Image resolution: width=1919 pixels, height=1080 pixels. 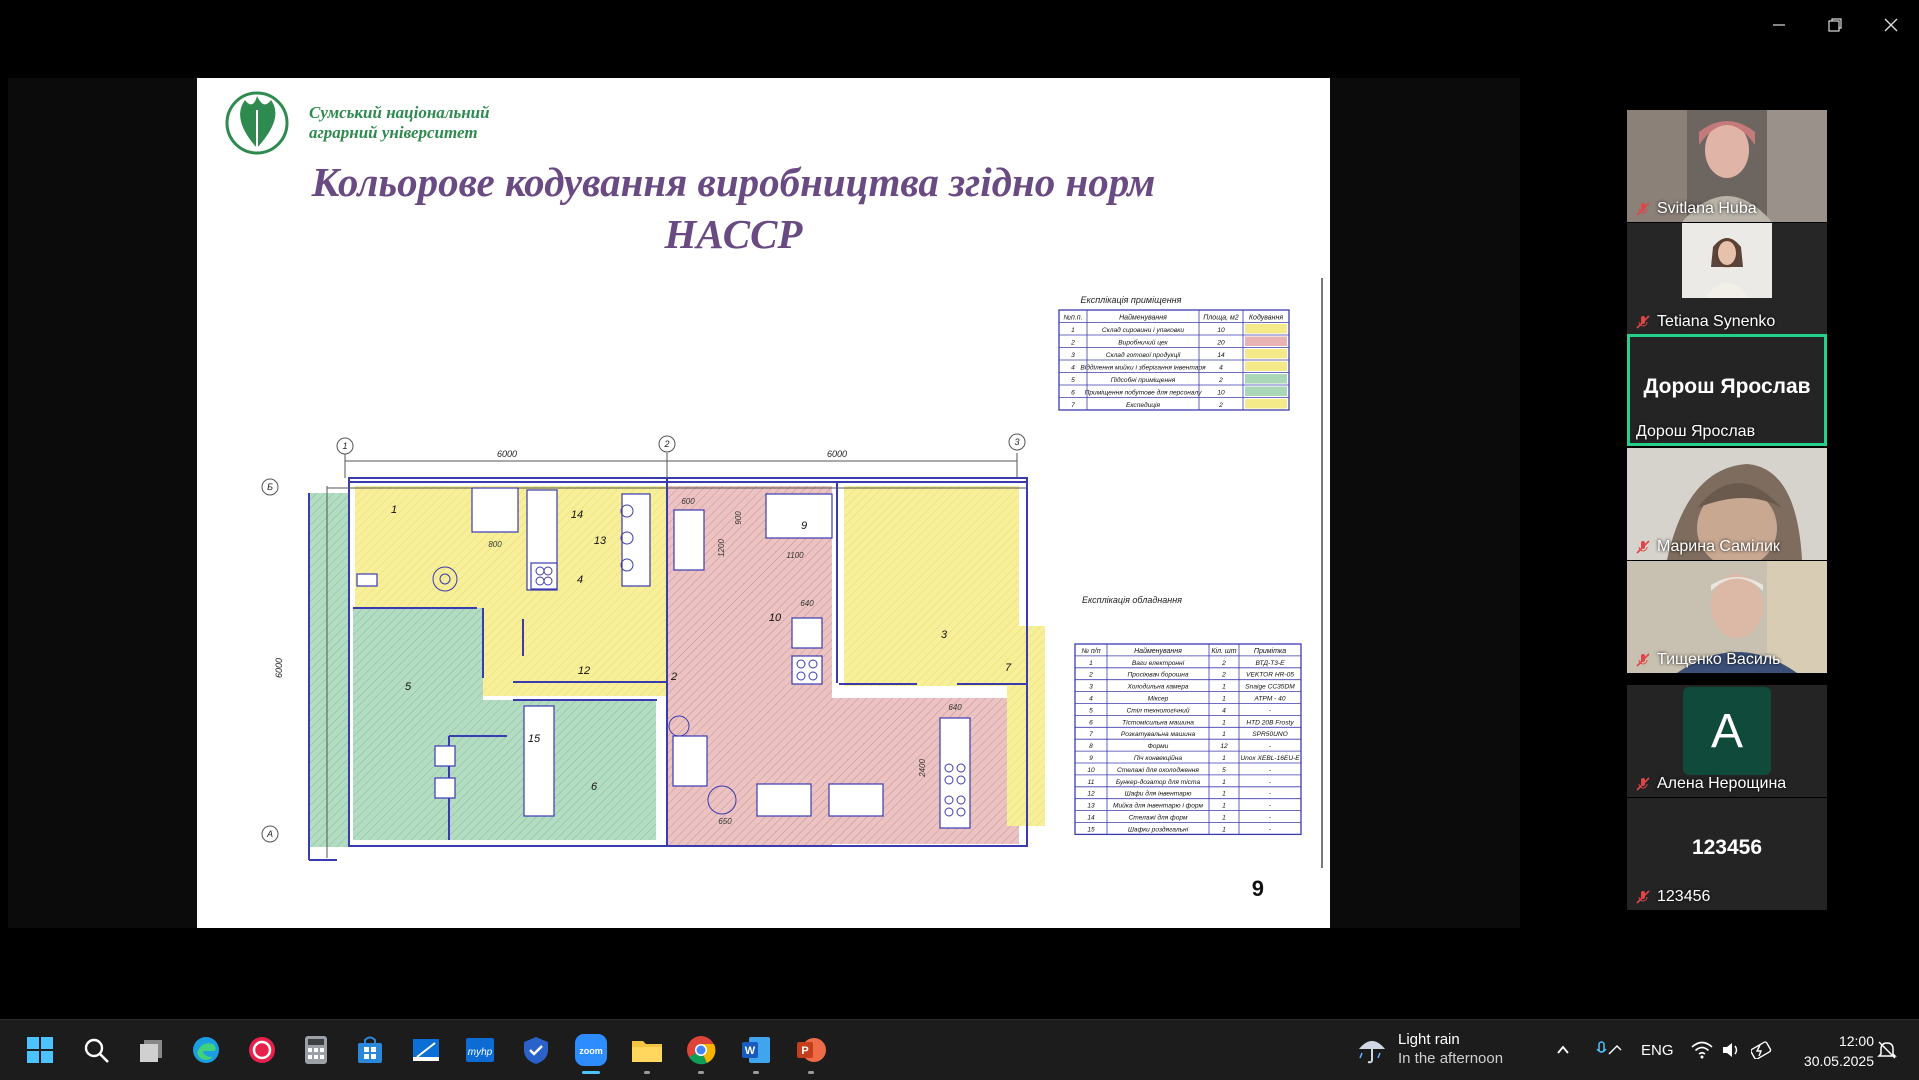 I want to click on rooms-table-cell: 14, so click(x=1221, y=355).